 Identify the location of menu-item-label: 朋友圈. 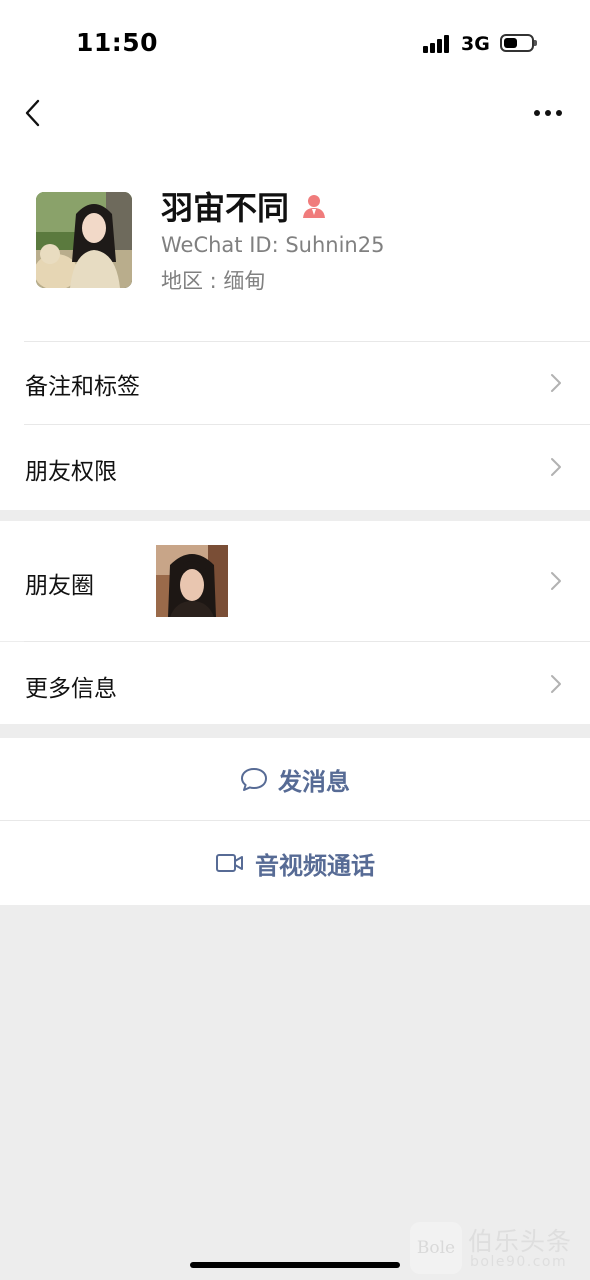
(59, 586).